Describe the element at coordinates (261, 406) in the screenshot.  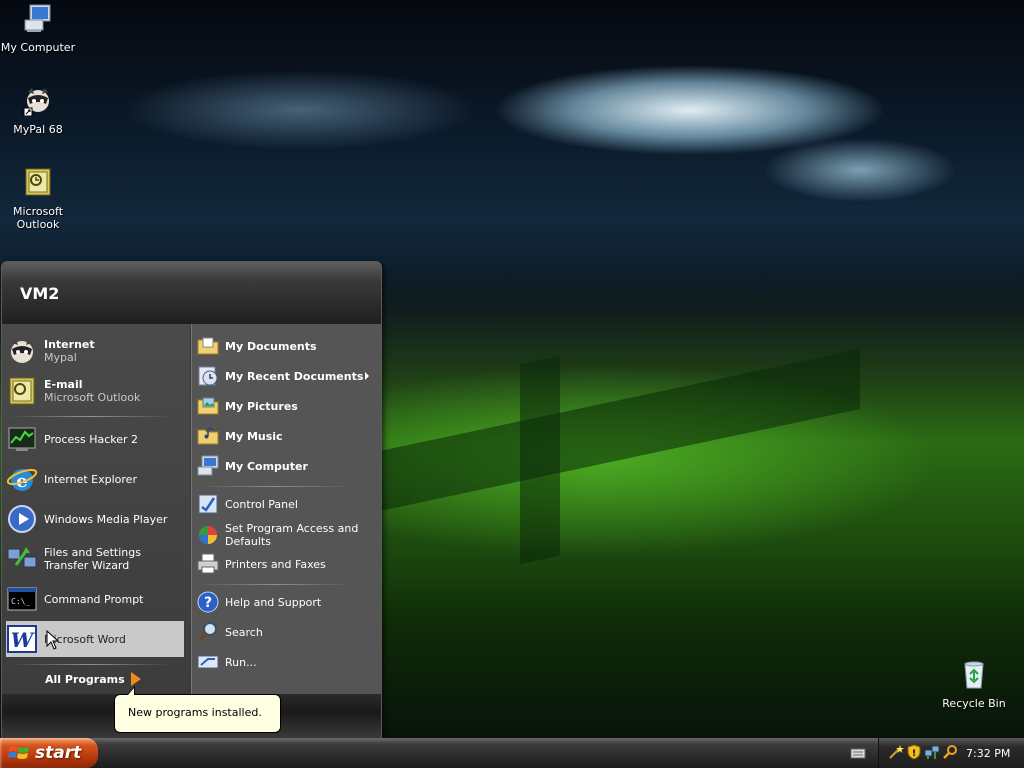
I see `place-label: My Pictures` at that location.